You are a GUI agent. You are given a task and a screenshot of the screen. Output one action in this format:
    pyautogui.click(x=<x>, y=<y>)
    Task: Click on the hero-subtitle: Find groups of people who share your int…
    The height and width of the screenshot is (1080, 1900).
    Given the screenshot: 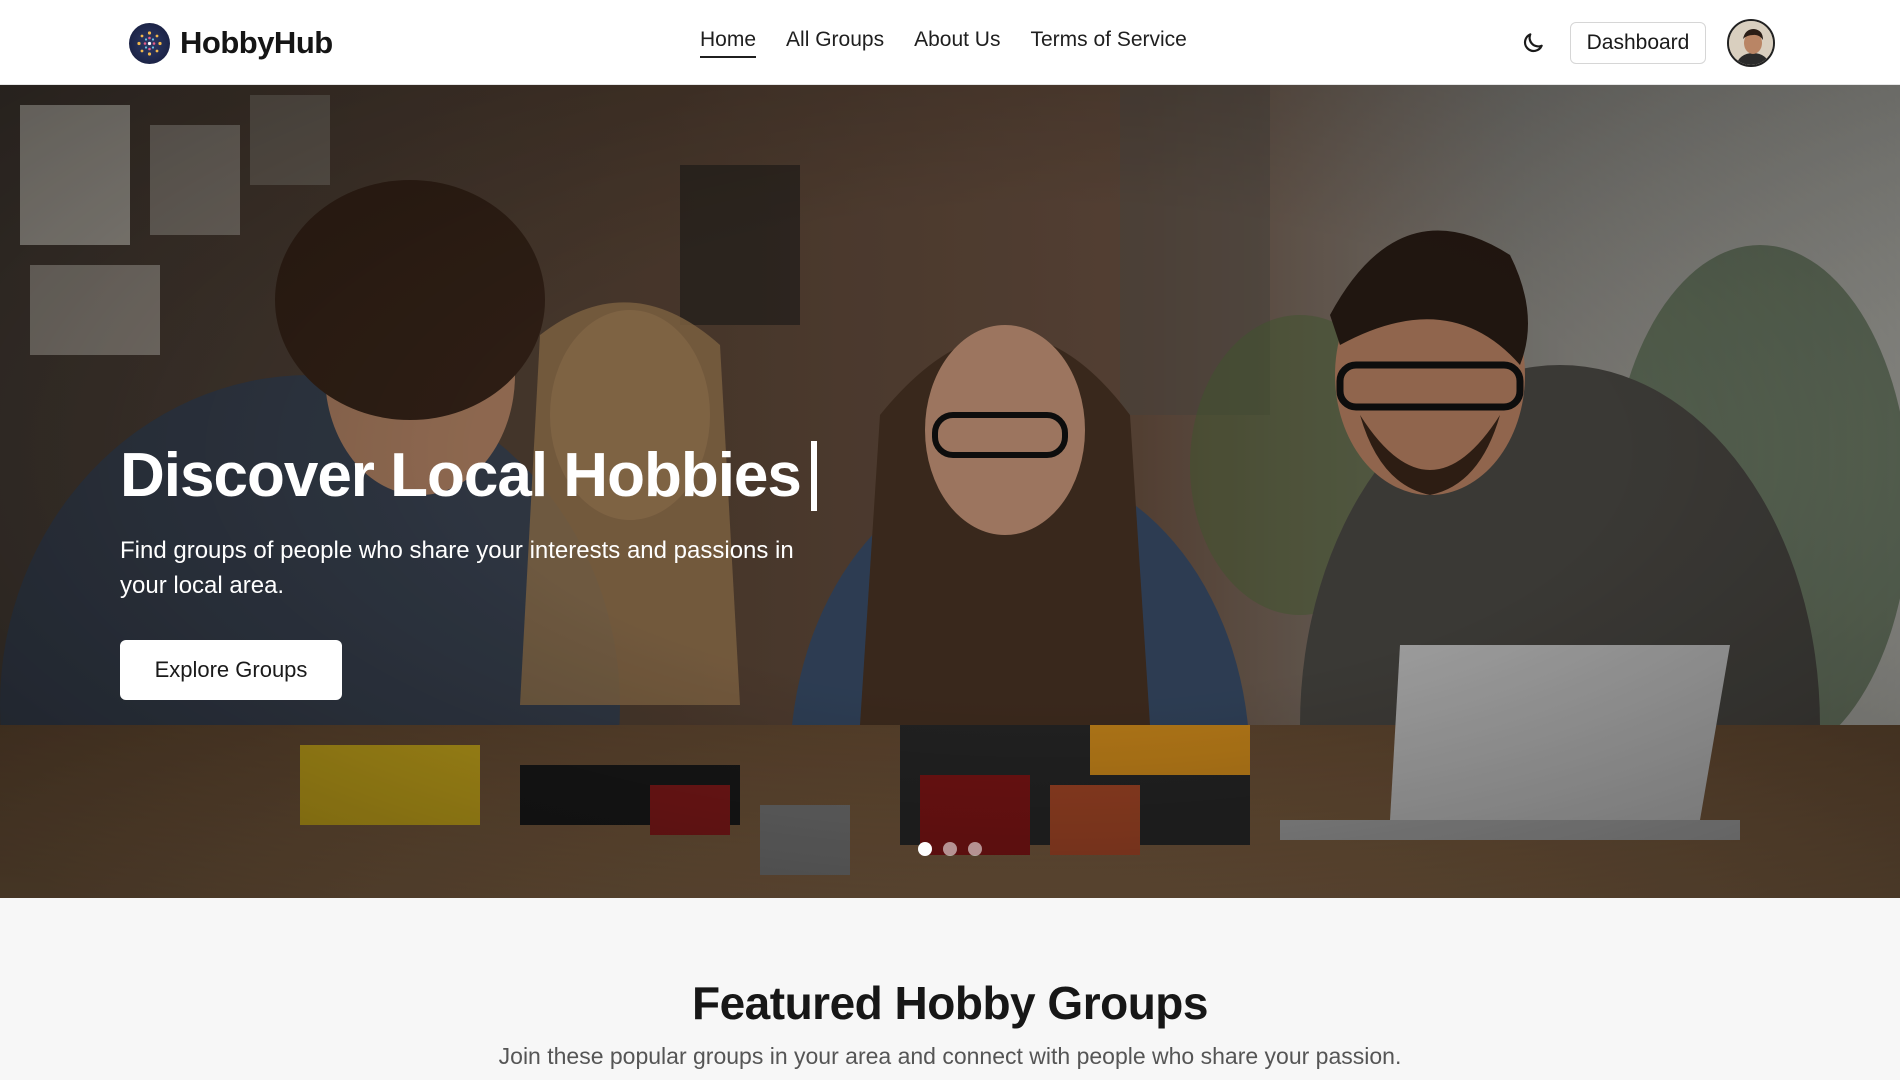 What is the action you would take?
    pyautogui.click(x=457, y=568)
    